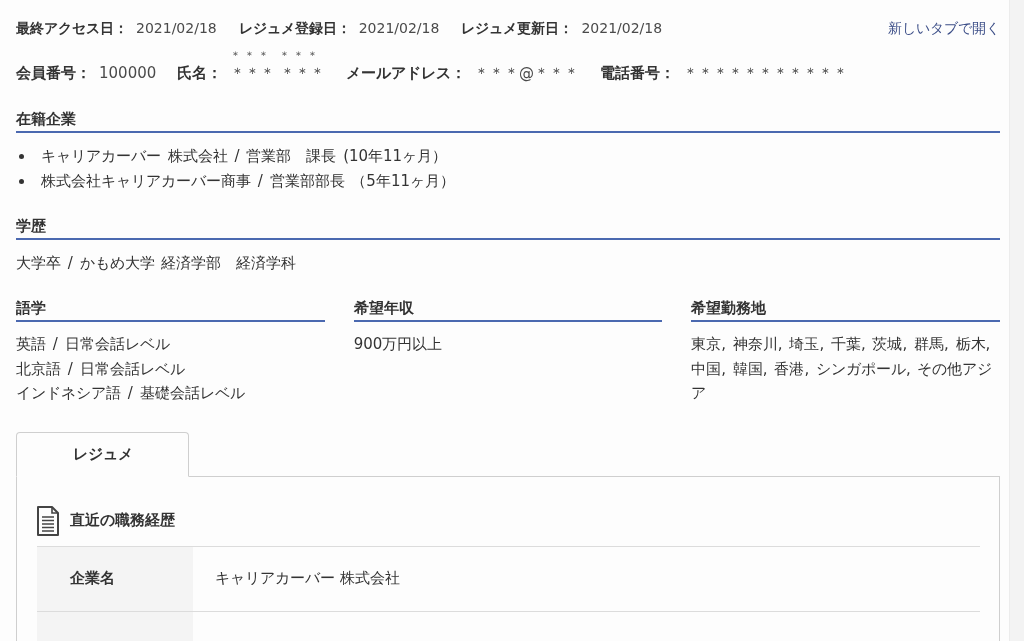  Describe the element at coordinates (122, 520) in the screenshot. I see `panel-heading: 直近の職務経歴` at that location.